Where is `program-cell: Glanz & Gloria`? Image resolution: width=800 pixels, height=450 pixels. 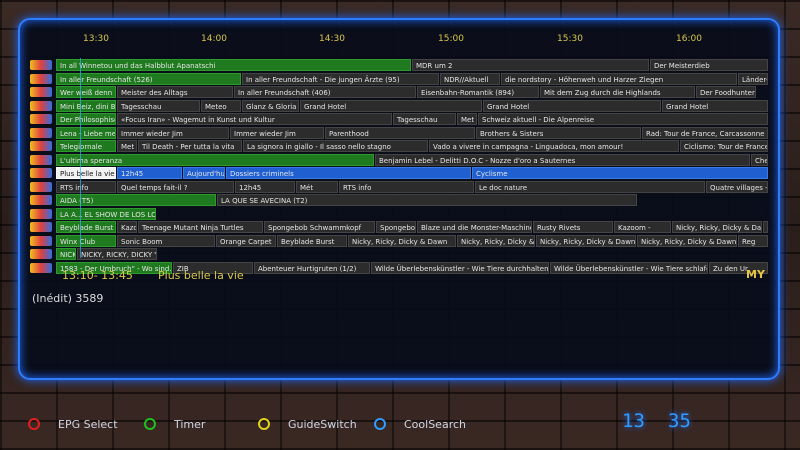
program-cell: Glanz & Gloria is located at coordinates (270, 105).